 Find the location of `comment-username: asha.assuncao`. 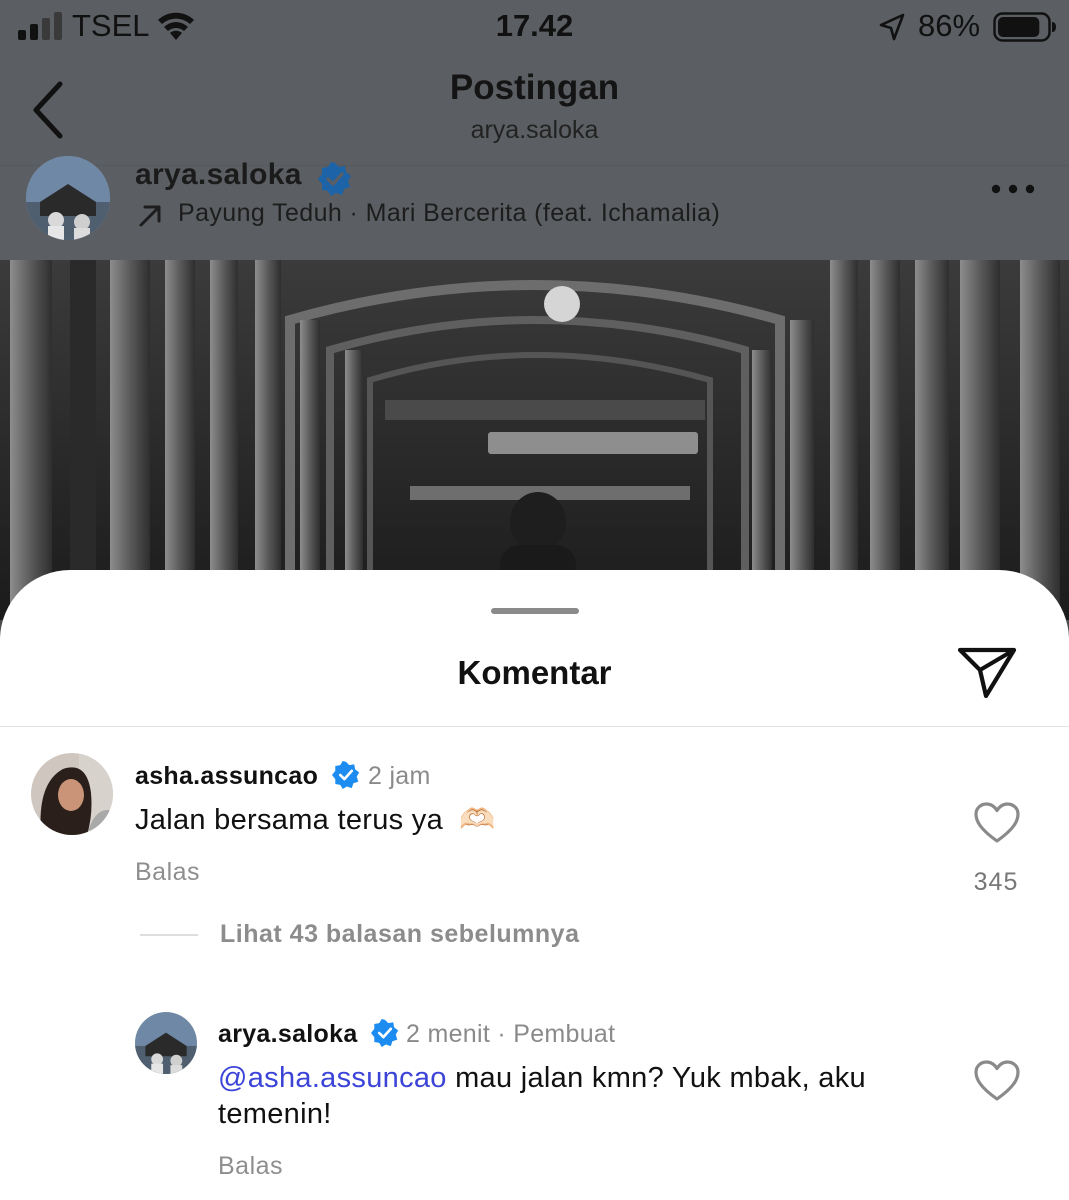

comment-username: asha.assuncao is located at coordinates (226, 776).